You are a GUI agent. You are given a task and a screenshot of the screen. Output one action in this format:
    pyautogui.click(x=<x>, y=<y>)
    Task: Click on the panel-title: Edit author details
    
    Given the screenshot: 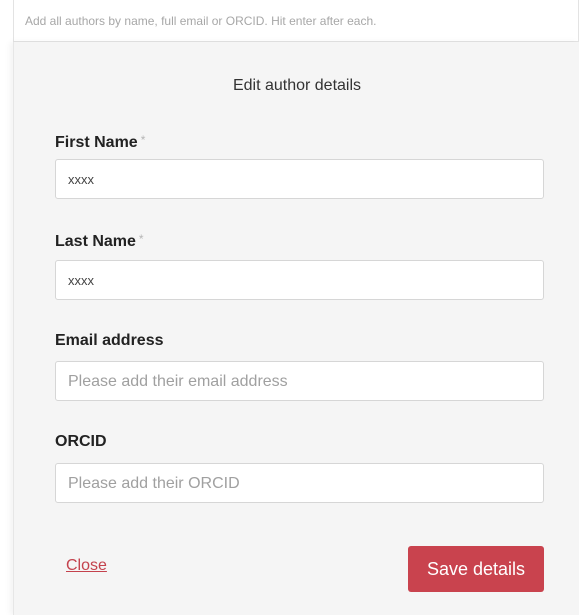 What is the action you would take?
    pyautogui.click(x=297, y=85)
    